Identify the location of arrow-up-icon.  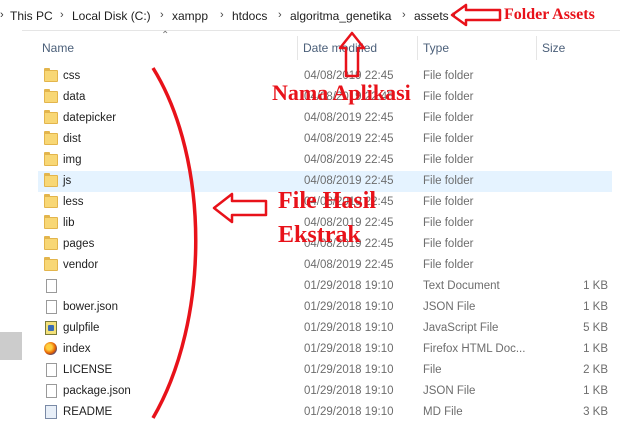
(352, 54).